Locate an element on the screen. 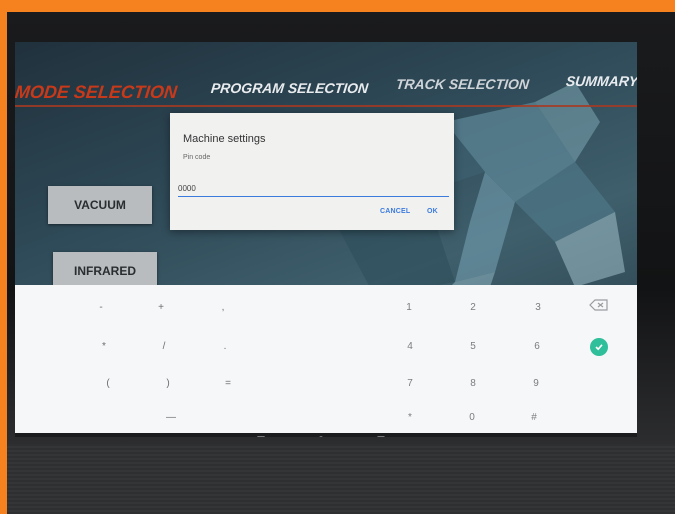 The image size is (675, 514). key-minus: - is located at coordinates (101, 307).